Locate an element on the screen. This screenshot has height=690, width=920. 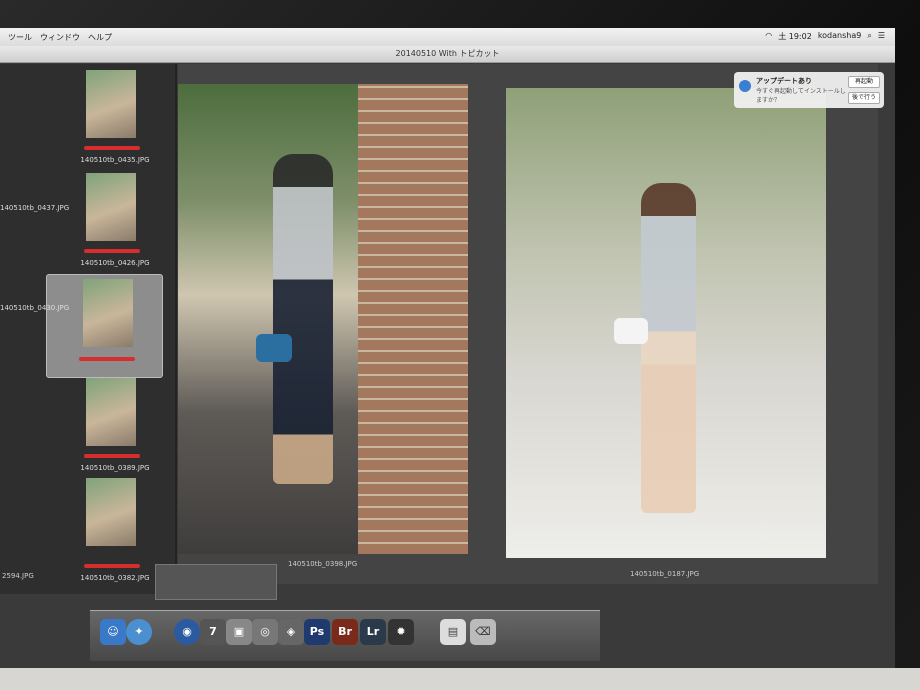
search-icon: ⌕ is located at coordinates (869, 36).